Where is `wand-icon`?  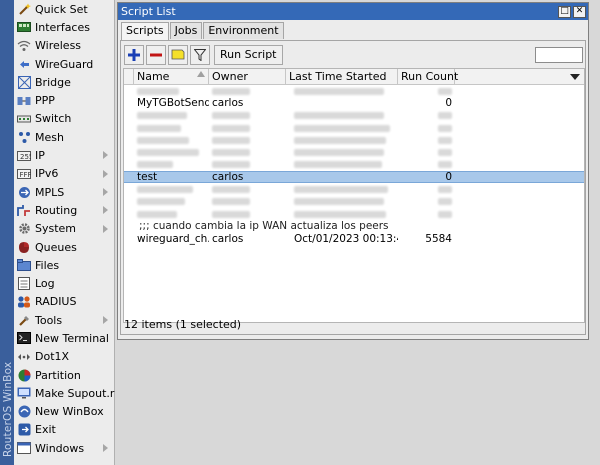 wand-icon is located at coordinates (24, 9).